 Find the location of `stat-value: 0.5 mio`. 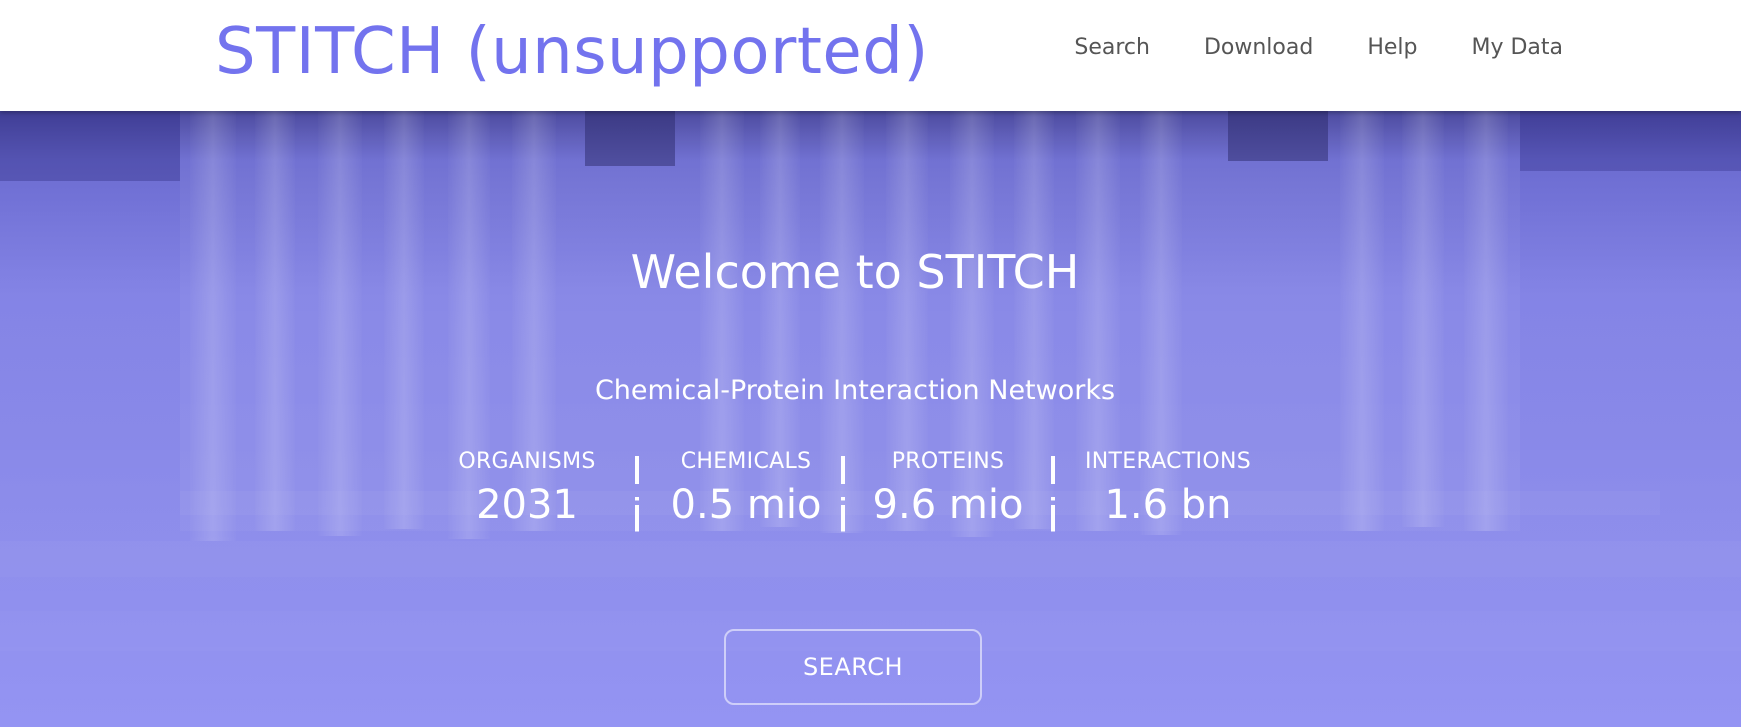

stat-value: 0.5 mio is located at coordinates (746, 505).